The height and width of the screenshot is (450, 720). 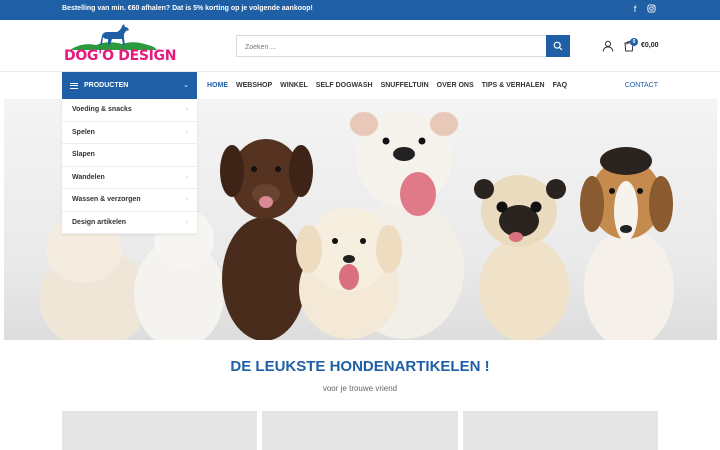 What do you see at coordinates (106, 200) in the screenshot?
I see `category-label: Wassen & verzorgen` at bounding box center [106, 200].